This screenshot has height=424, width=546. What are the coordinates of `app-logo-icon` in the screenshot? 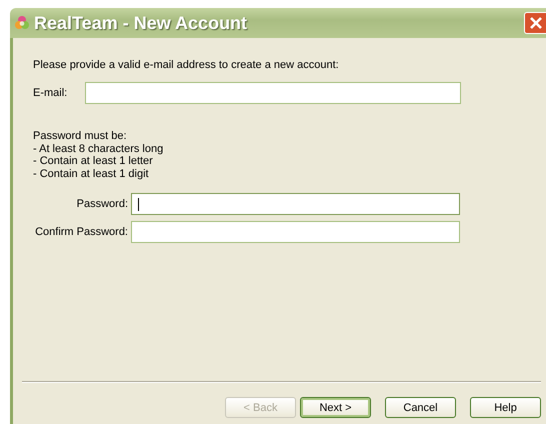 It's located at (22, 23).